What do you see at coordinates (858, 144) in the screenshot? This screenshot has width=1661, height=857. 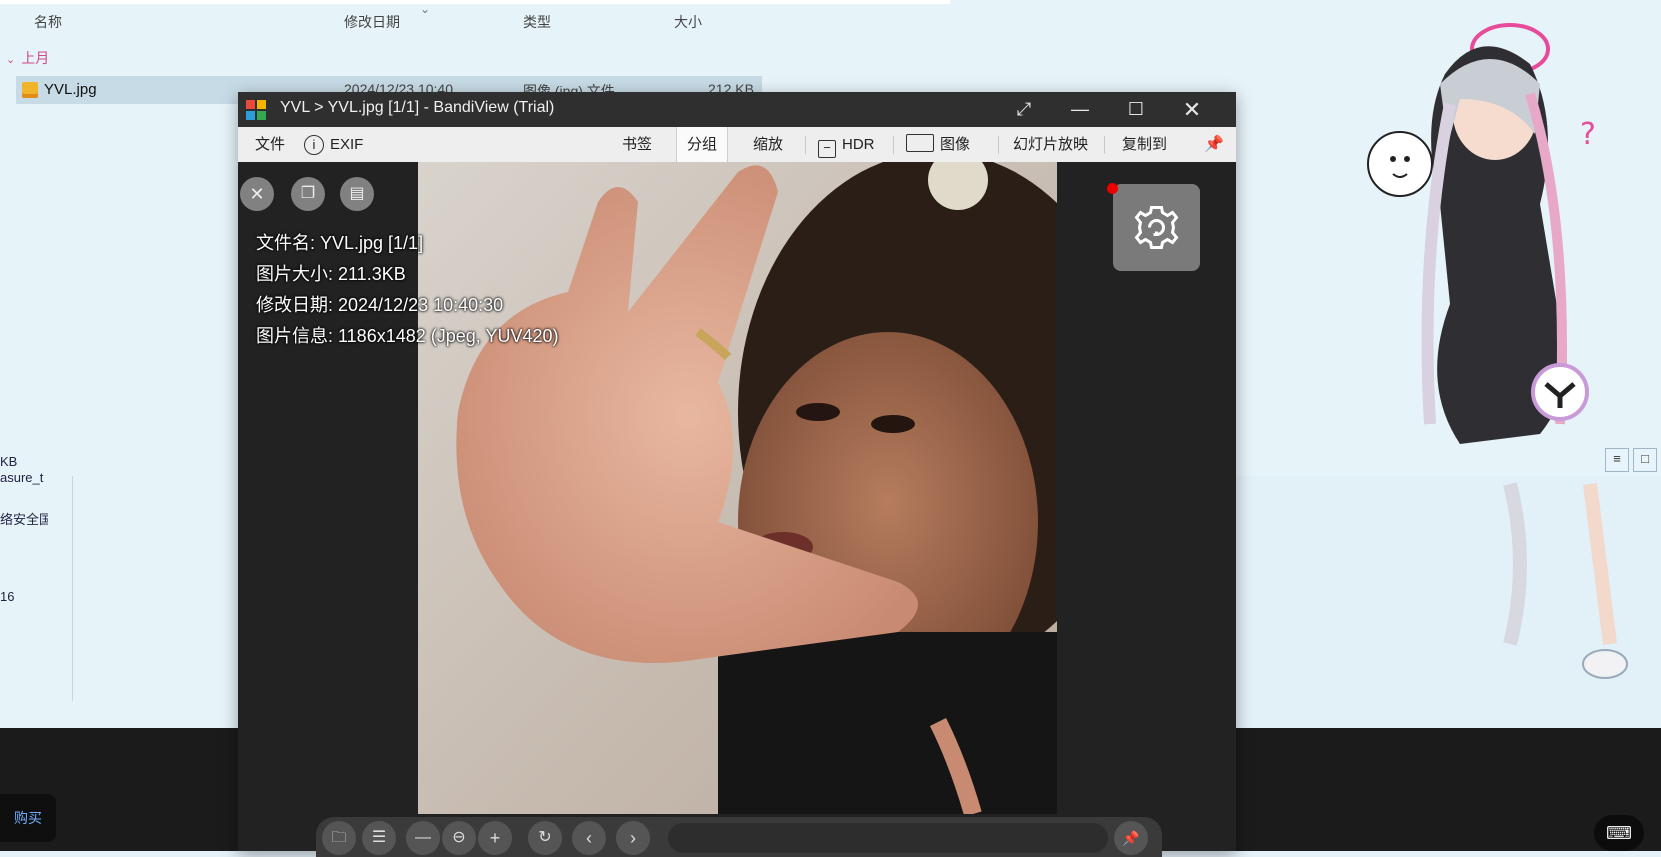 I see `menu-hdr-label: HDR` at bounding box center [858, 144].